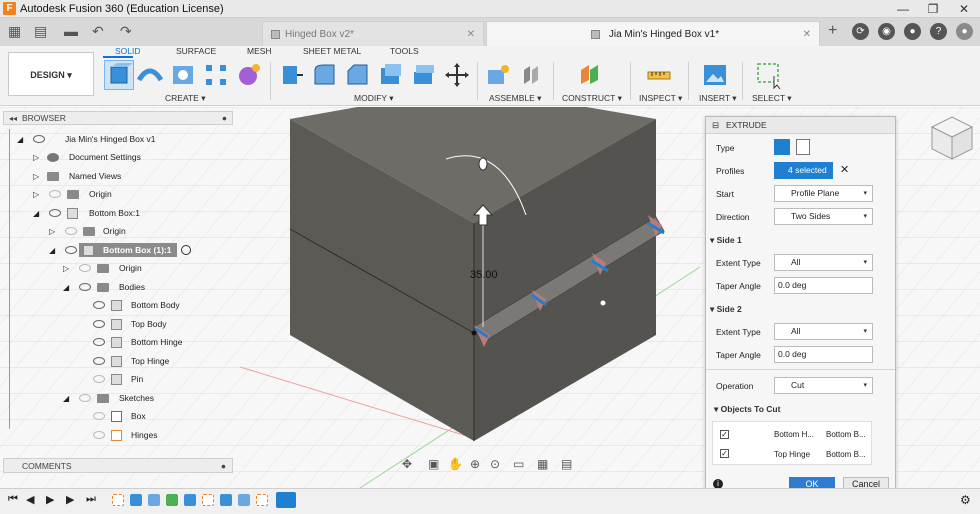 The width and height of the screenshot is (980, 514). What do you see at coordinates (286, 500) in the screenshot?
I see `timeline-current-feature-icon` at bounding box center [286, 500].